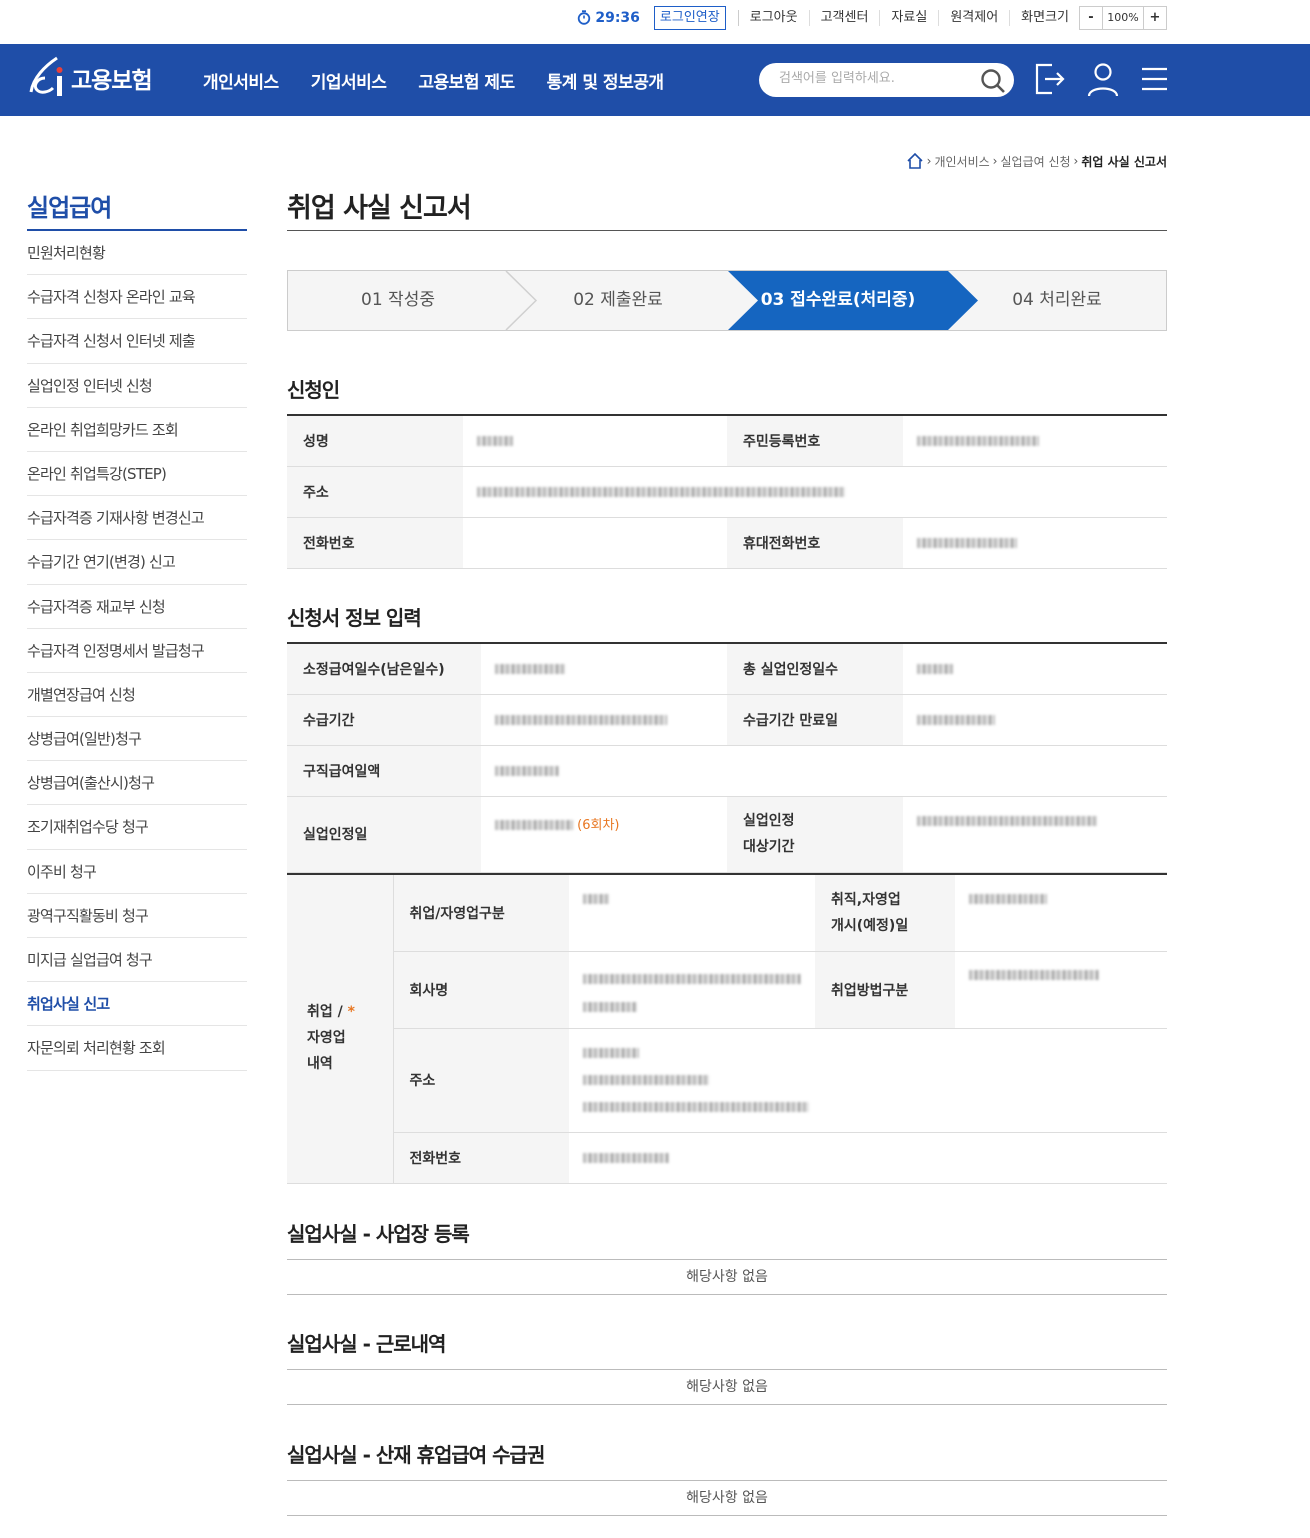 The width and height of the screenshot is (1310, 1538). Describe the element at coordinates (384, 771) in the screenshot. I see `daily-amount-label: 구직급여일액` at that location.